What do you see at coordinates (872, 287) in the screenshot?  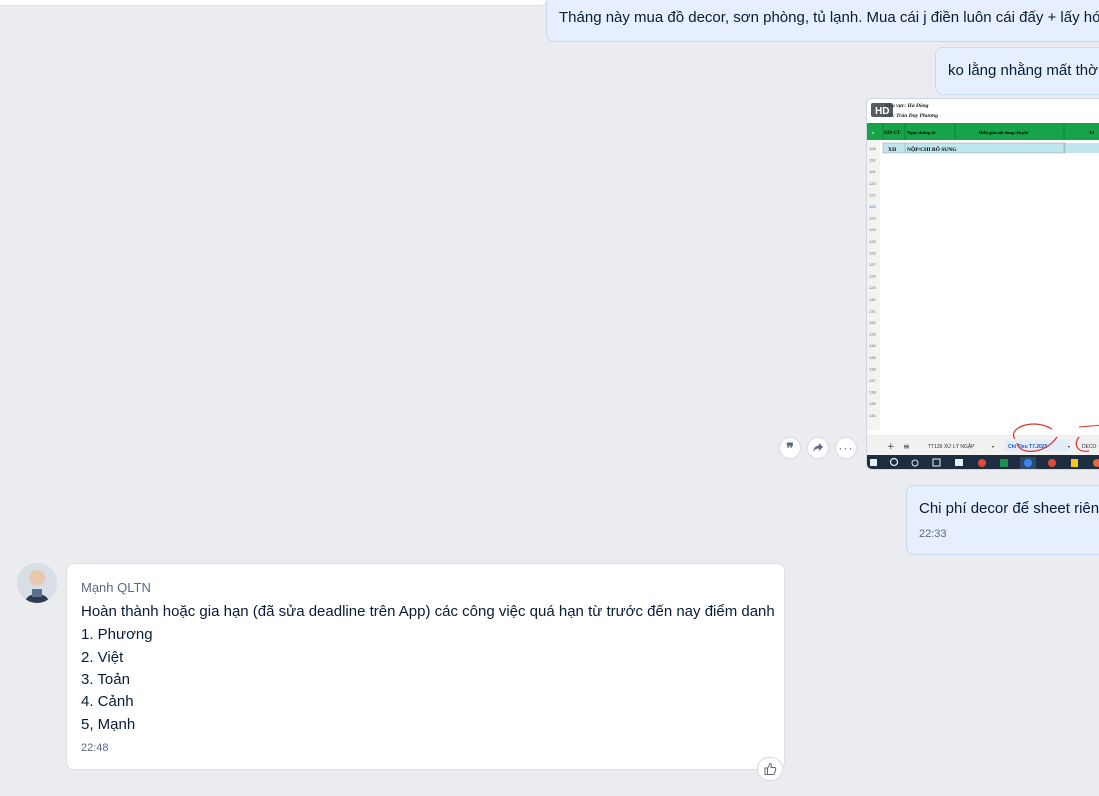 I see `row-number: 129` at bounding box center [872, 287].